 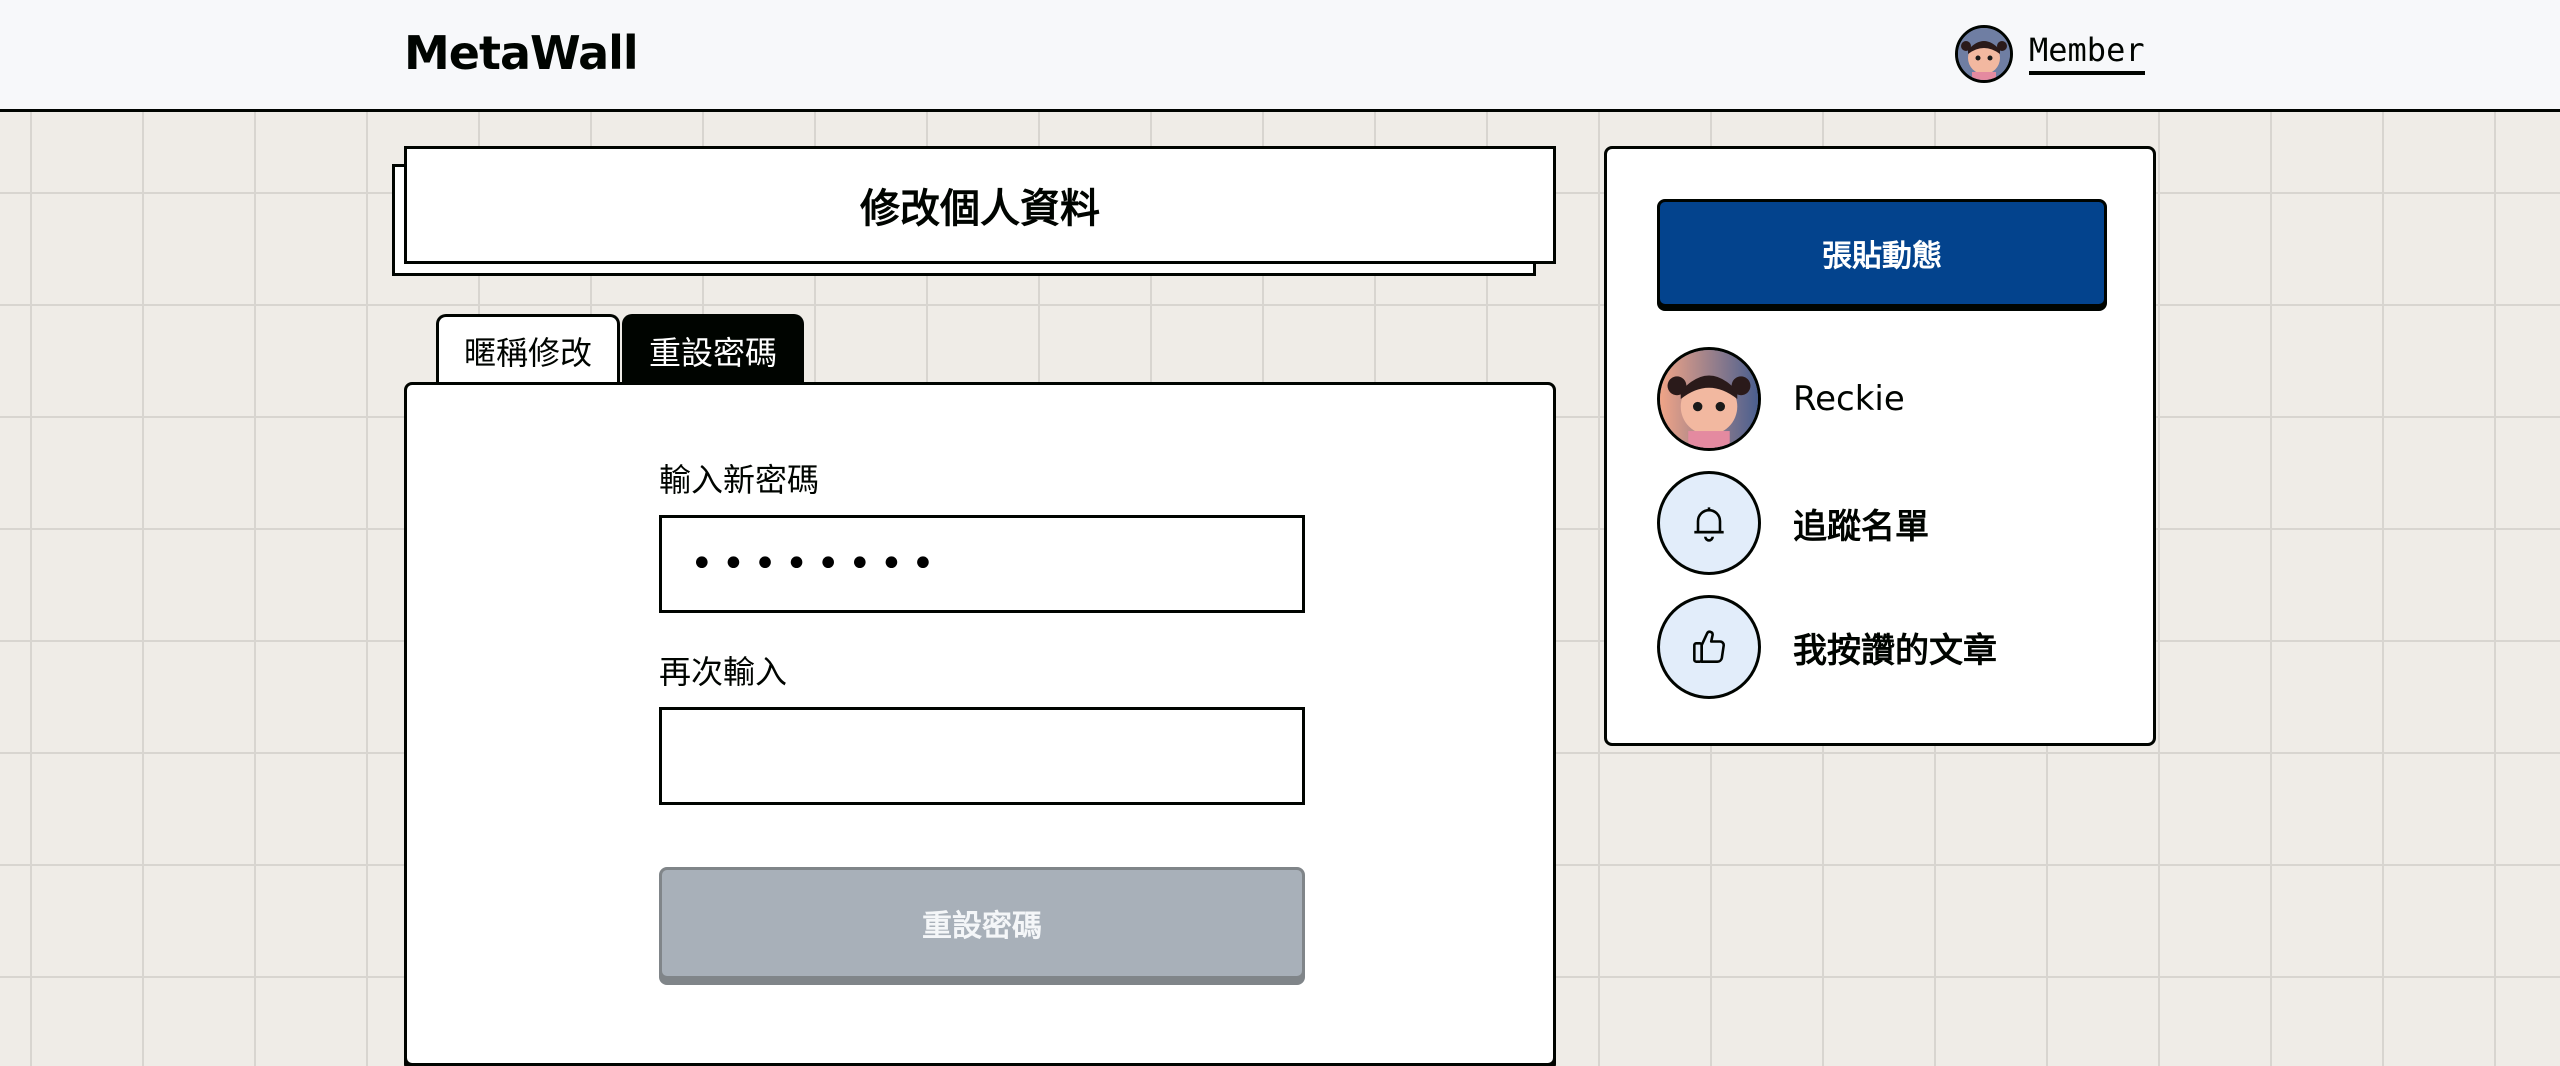 What do you see at coordinates (1709, 399) in the screenshot?
I see `profile-avatar` at bounding box center [1709, 399].